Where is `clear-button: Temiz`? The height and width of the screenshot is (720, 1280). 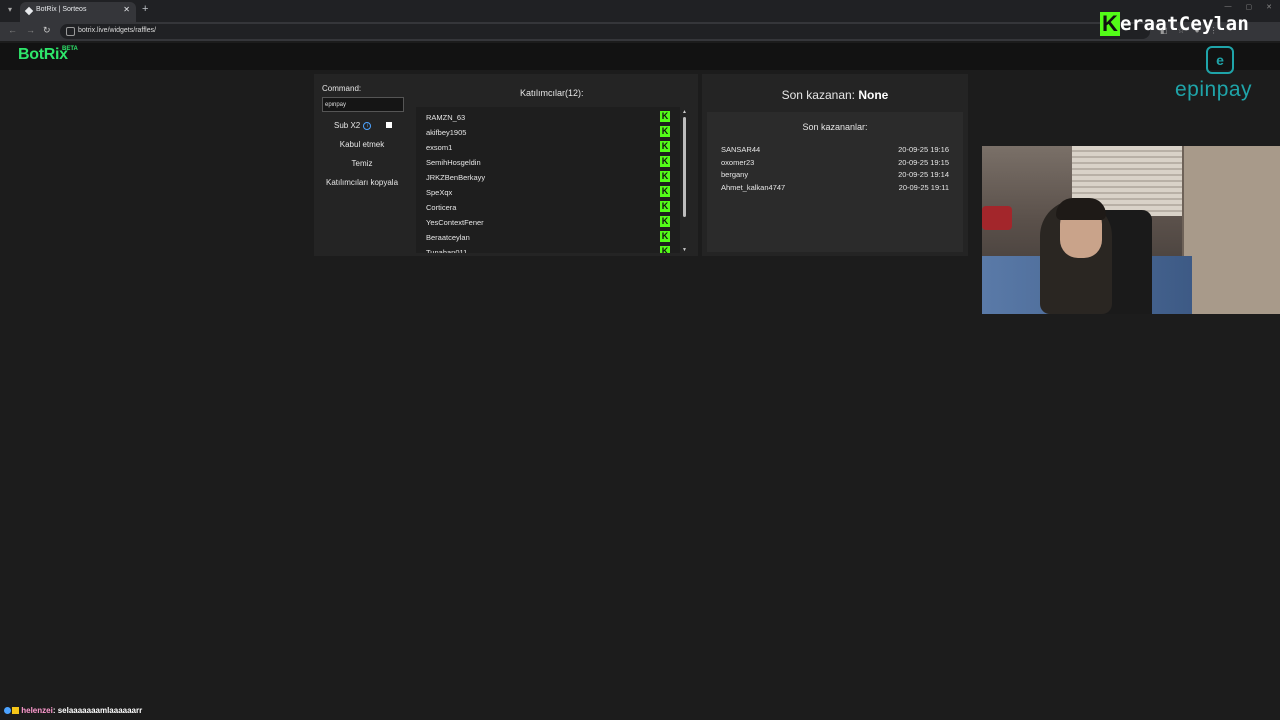
clear-button: Temiz is located at coordinates (362, 163).